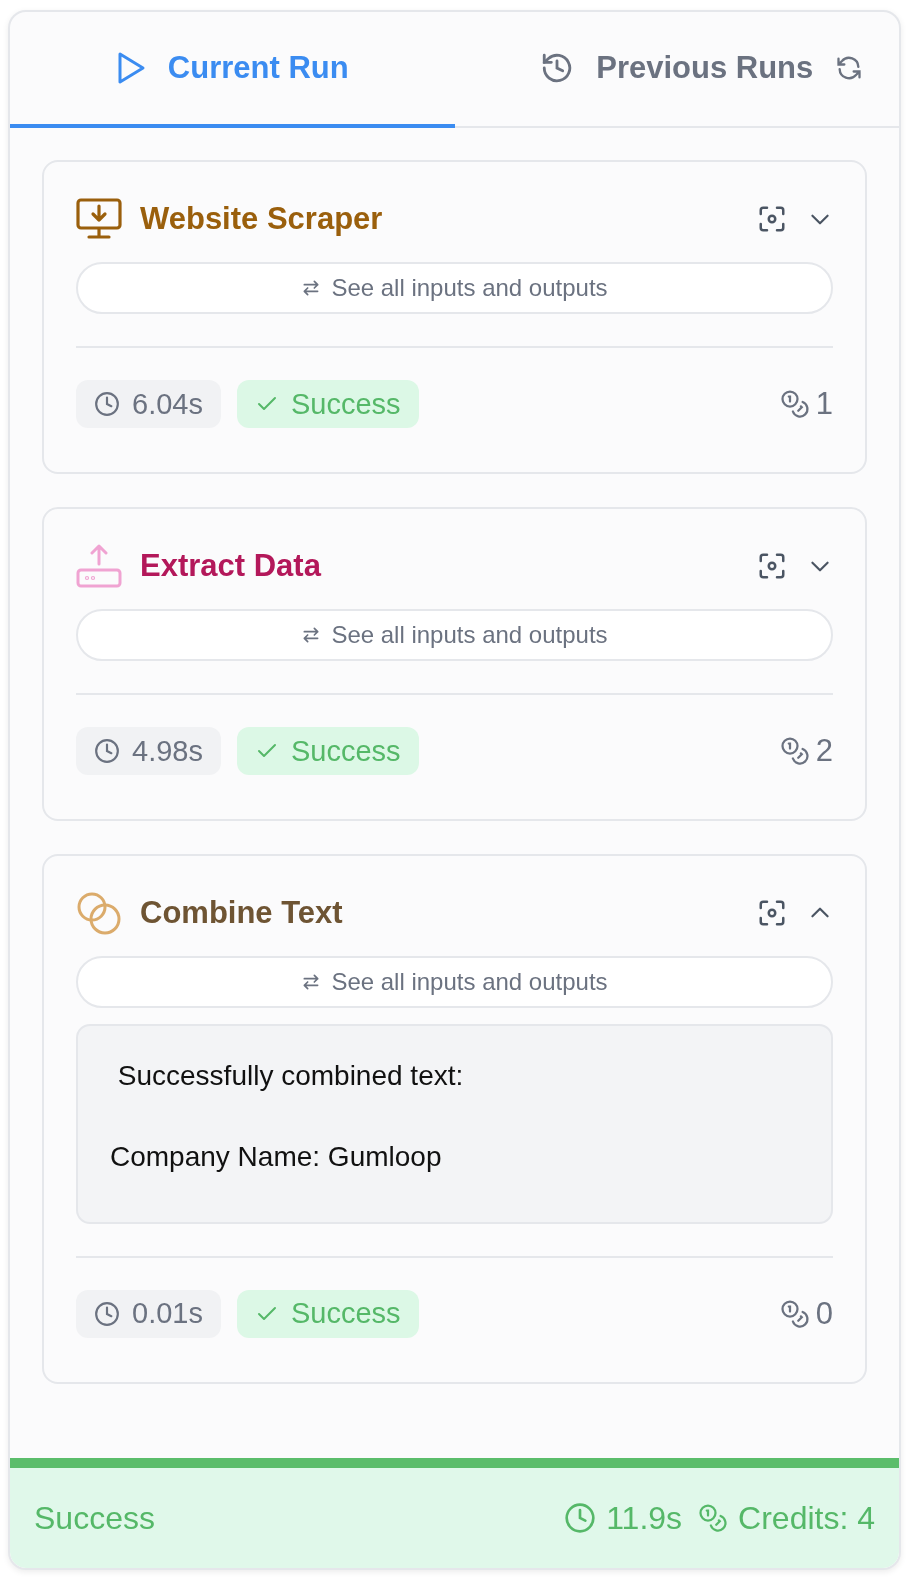 This screenshot has width=910, height=1582. What do you see at coordinates (824, 1313) in the screenshot?
I see `credit-count: 0` at bounding box center [824, 1313].